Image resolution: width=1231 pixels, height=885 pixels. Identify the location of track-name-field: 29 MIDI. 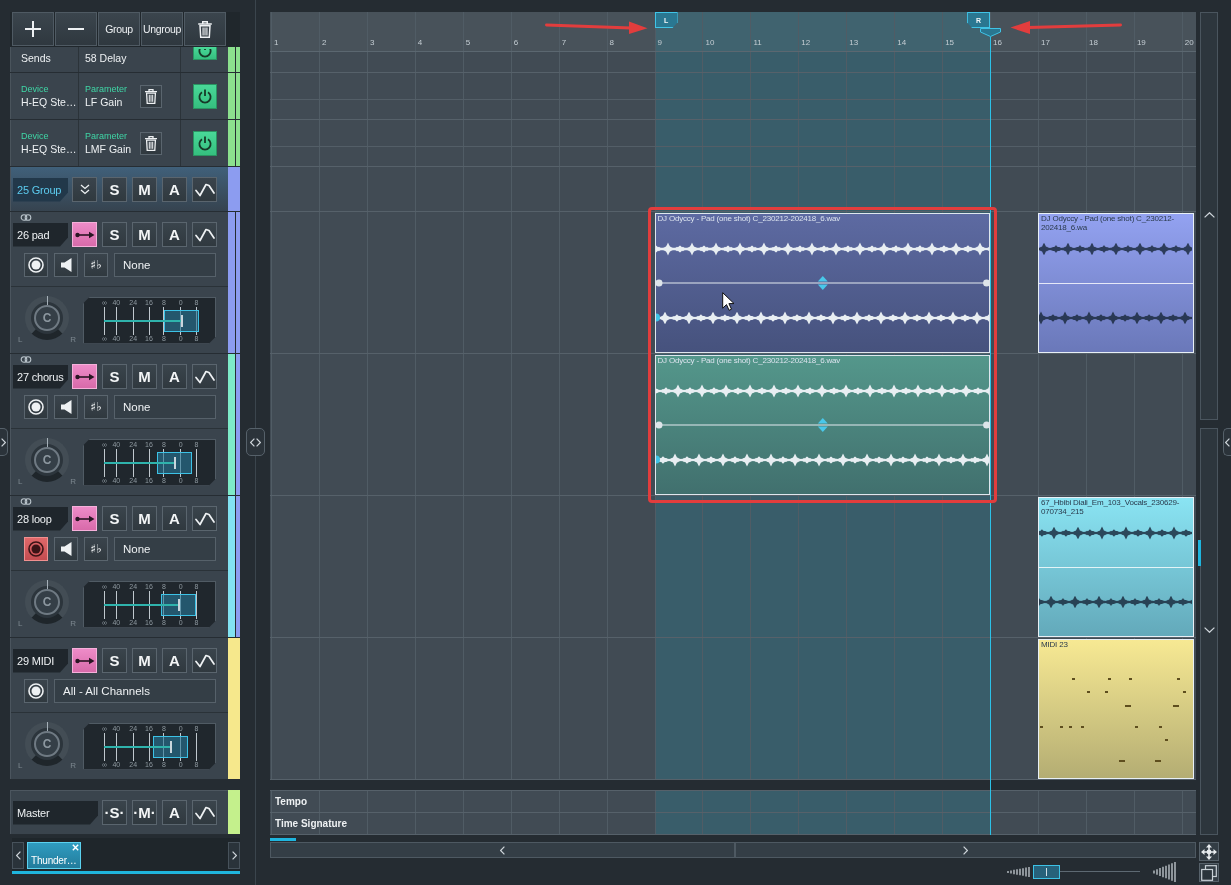
(40, 660).